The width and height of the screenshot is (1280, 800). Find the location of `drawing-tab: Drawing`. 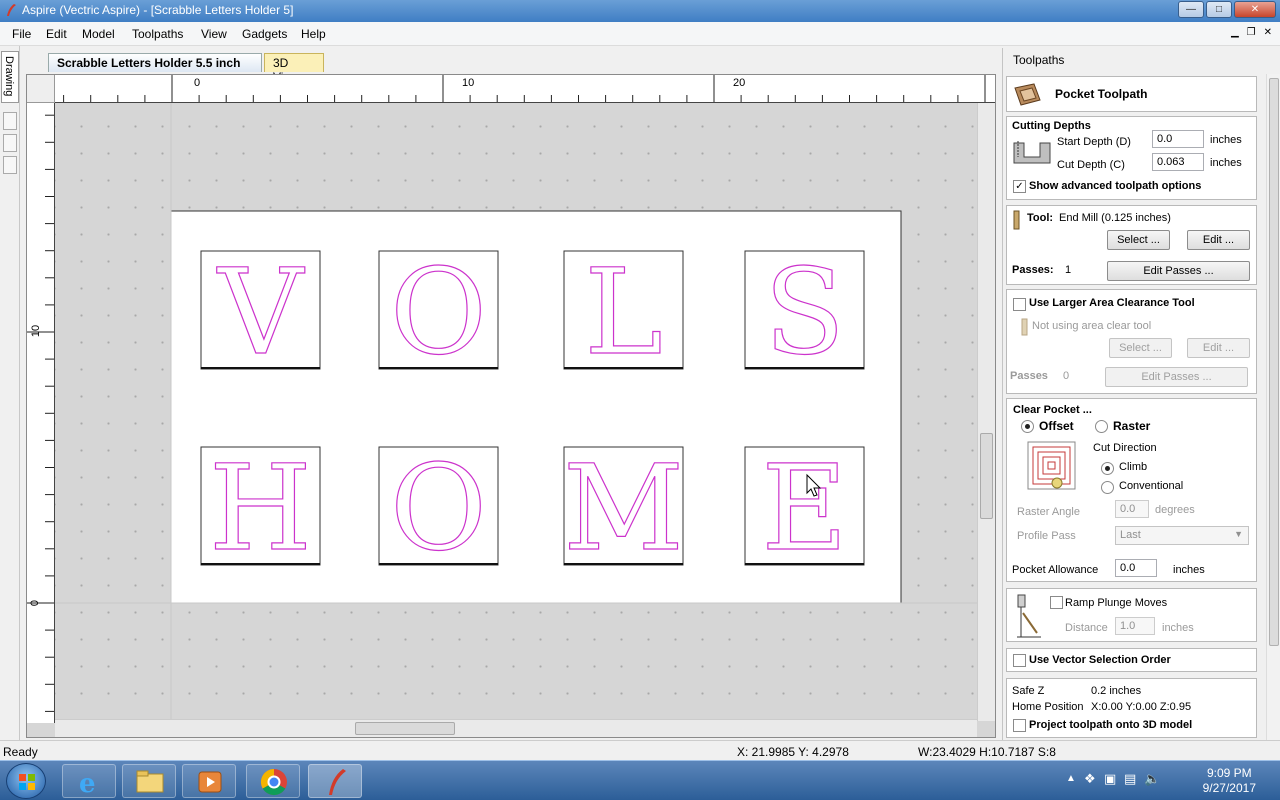

drawing-tab: Drawing is located at coordinates (10, 77).